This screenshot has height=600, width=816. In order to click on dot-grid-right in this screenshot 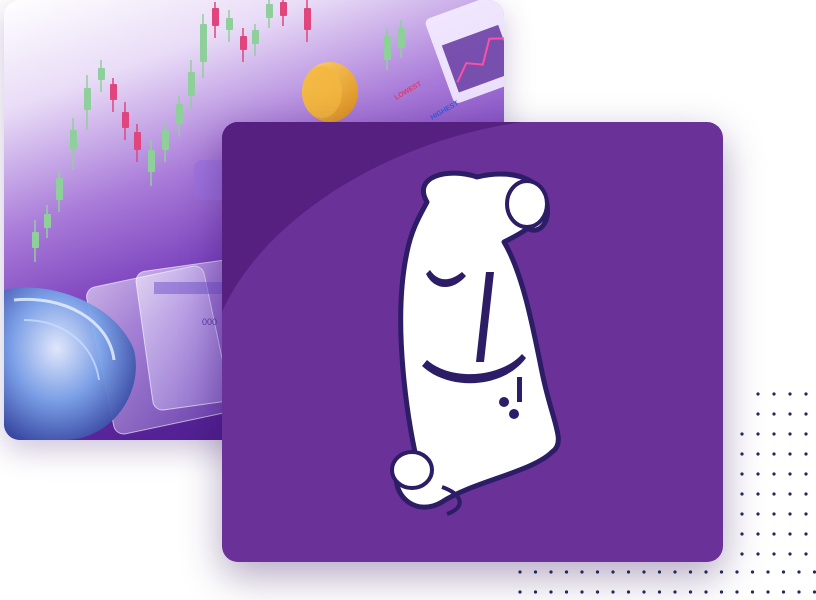, I will do `click(774, 474)`.